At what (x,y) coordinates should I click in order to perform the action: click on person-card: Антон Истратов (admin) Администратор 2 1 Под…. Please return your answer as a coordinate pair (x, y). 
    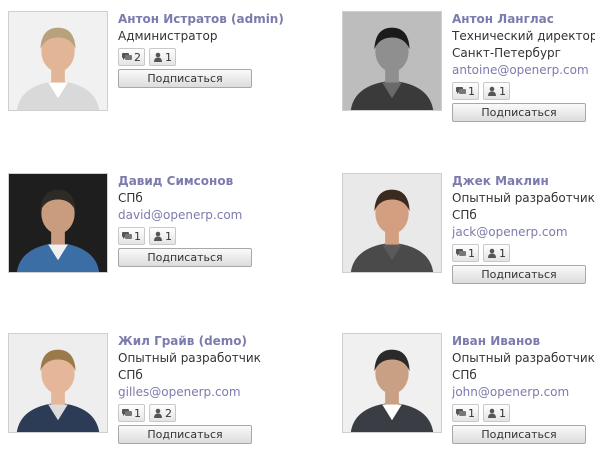
    Looking at the image, I should click on (146, 81).